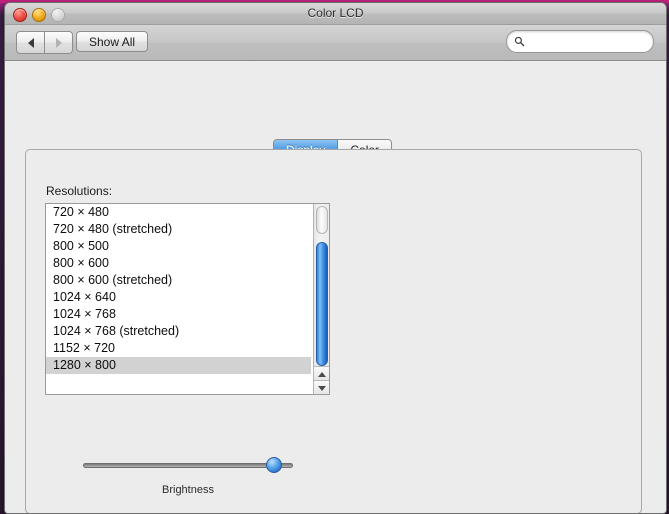 This screenshot has height=514, width=669. Describe the element at coordinates (178, 246) in the screenshot. I see `list-item: 800 × 500` at that location.